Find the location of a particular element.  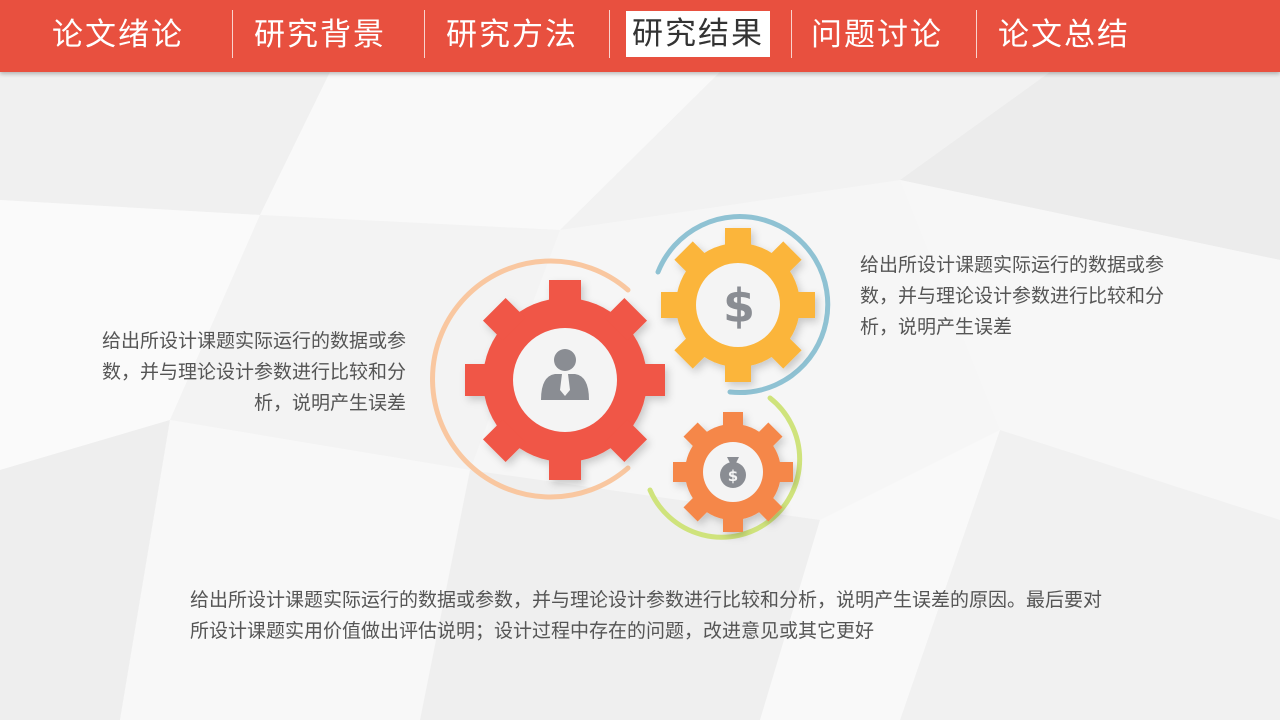

right-description: 给出所设计课题实际运行的数据或参数，并与理论设计参数进行比较和分析，说明产生误差 is located at coordinates (1012, 296).